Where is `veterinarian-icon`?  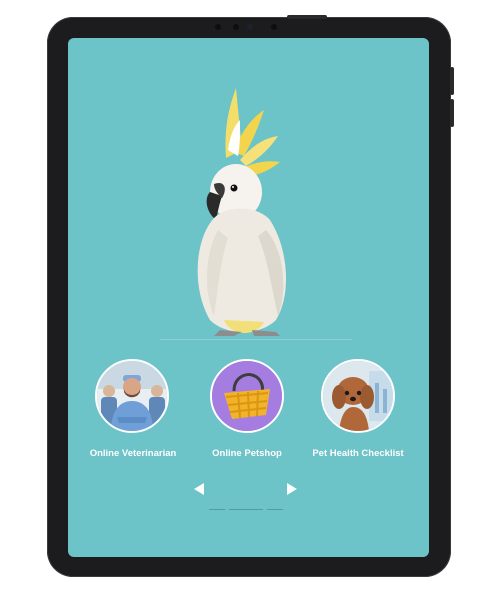 veterinarian-icon is located at coordinates (132, 396).